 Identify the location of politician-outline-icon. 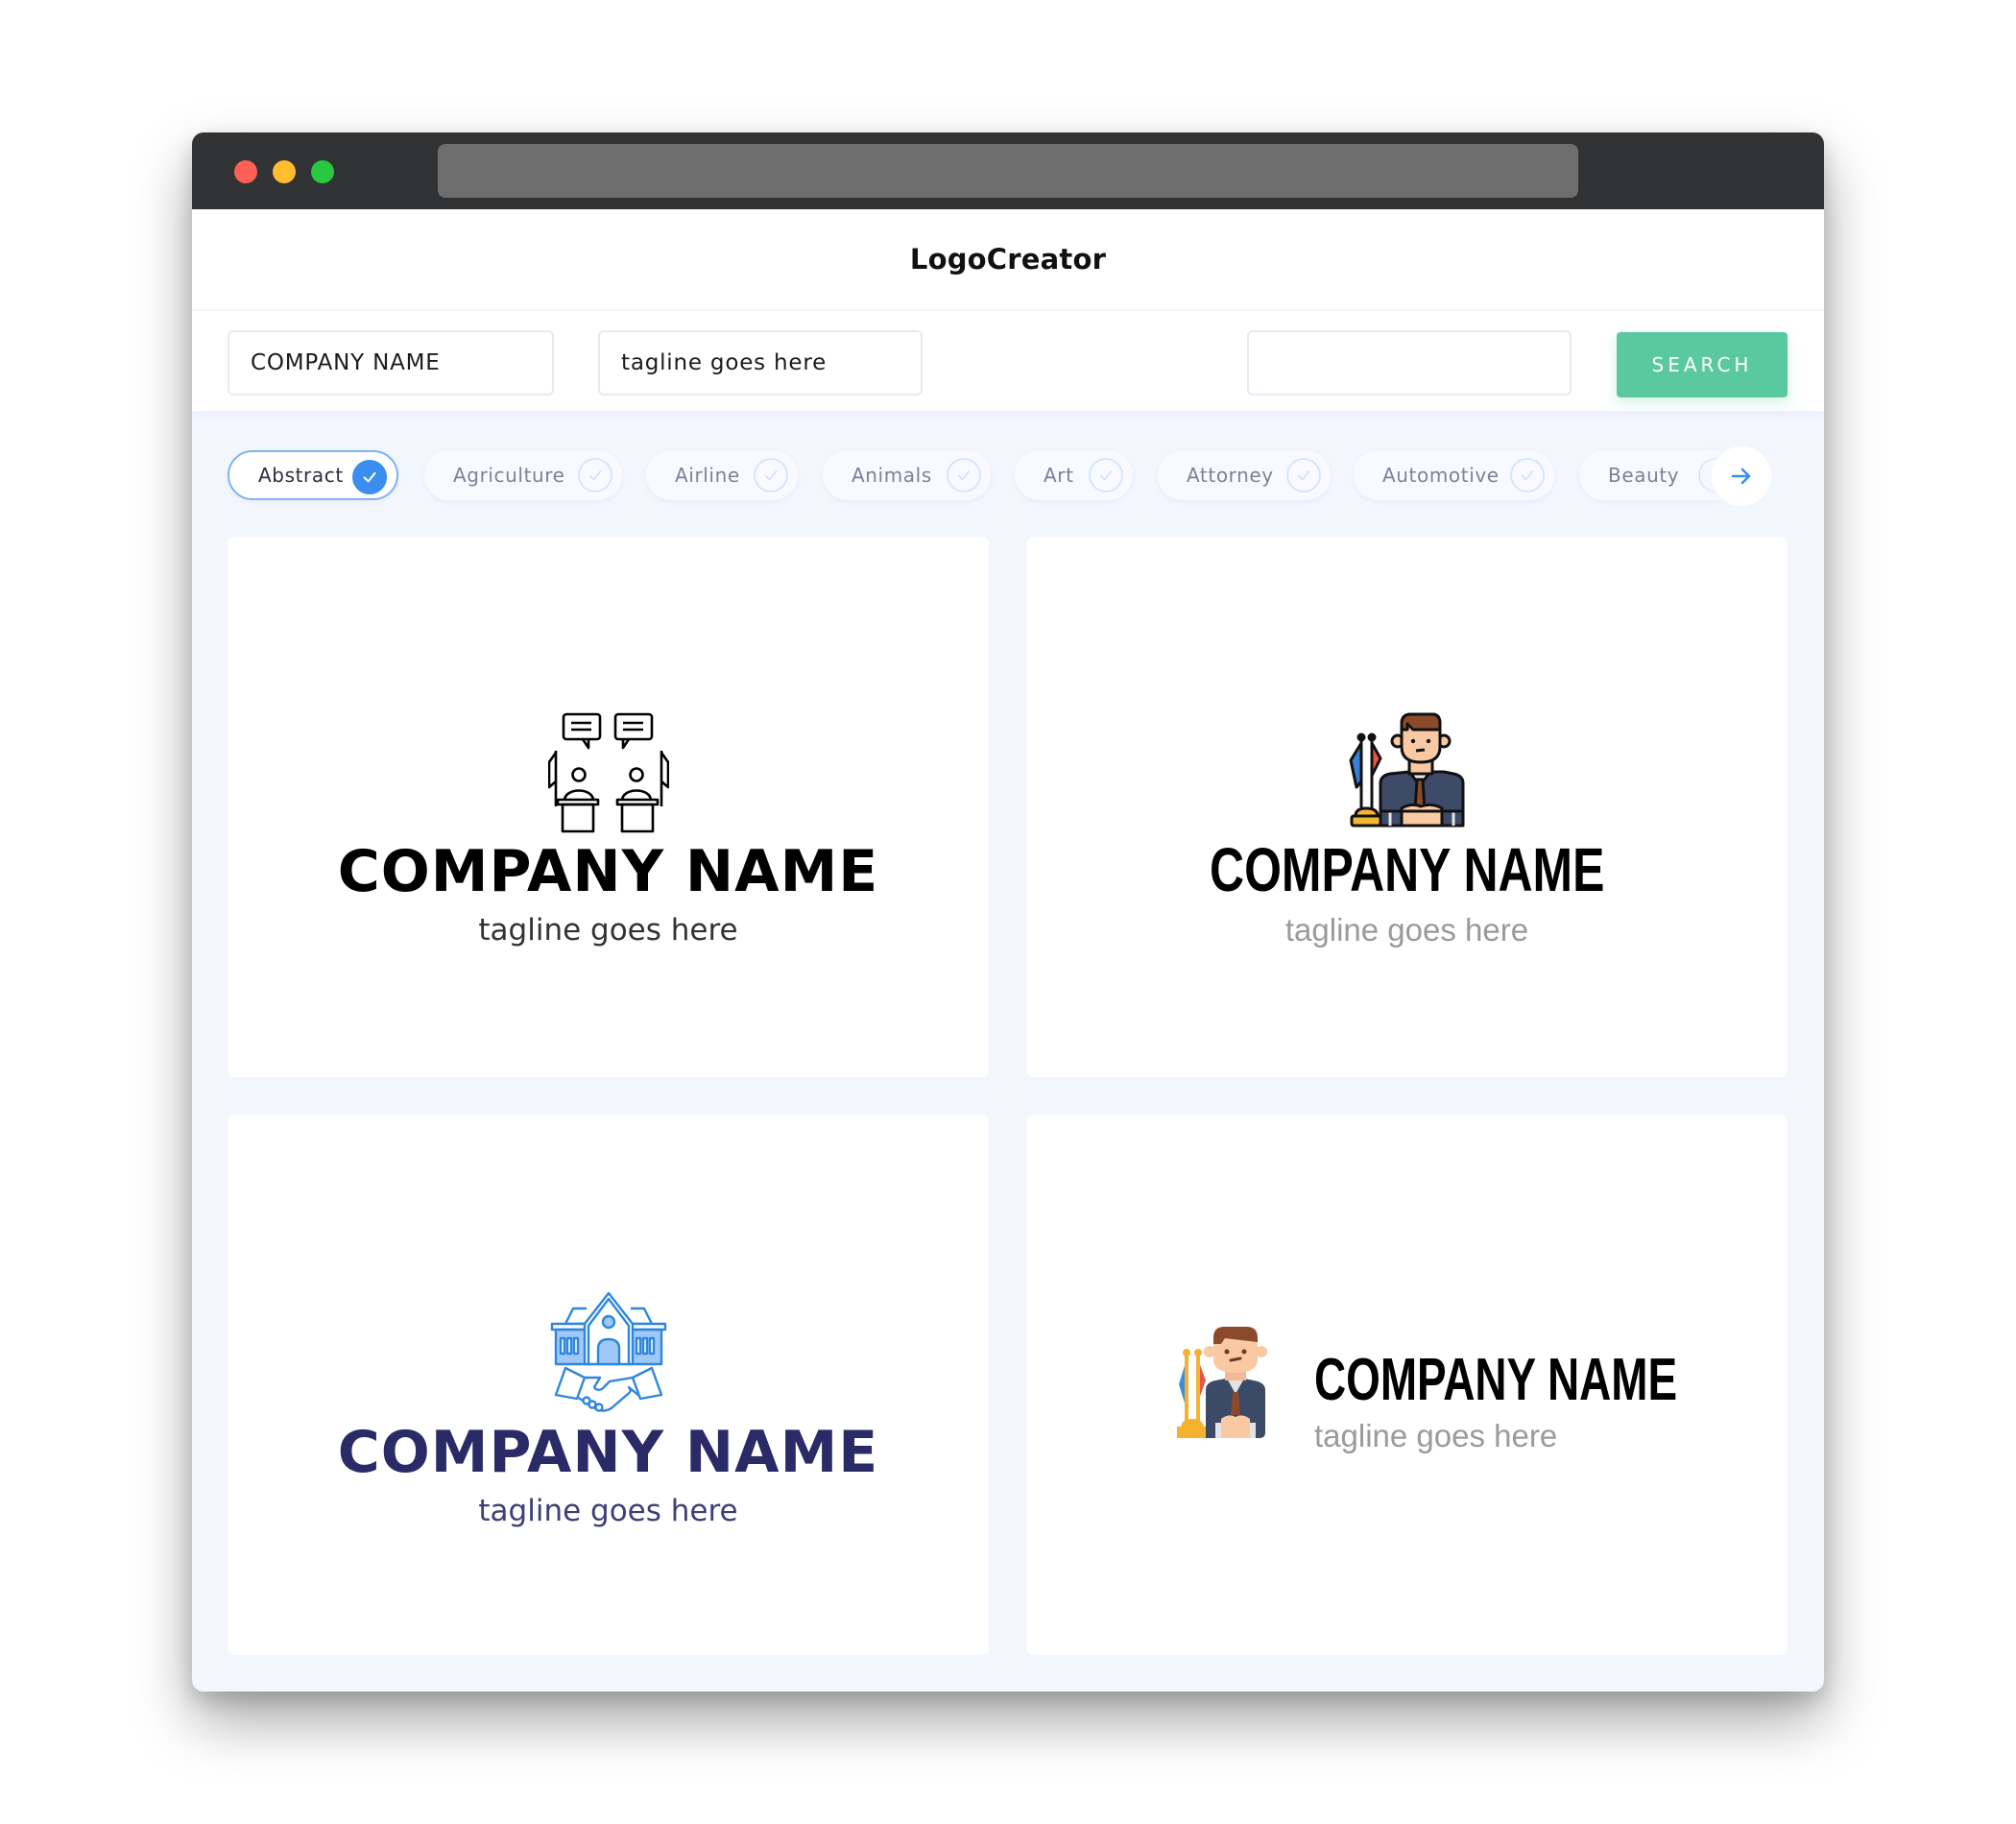
(1406, 770).